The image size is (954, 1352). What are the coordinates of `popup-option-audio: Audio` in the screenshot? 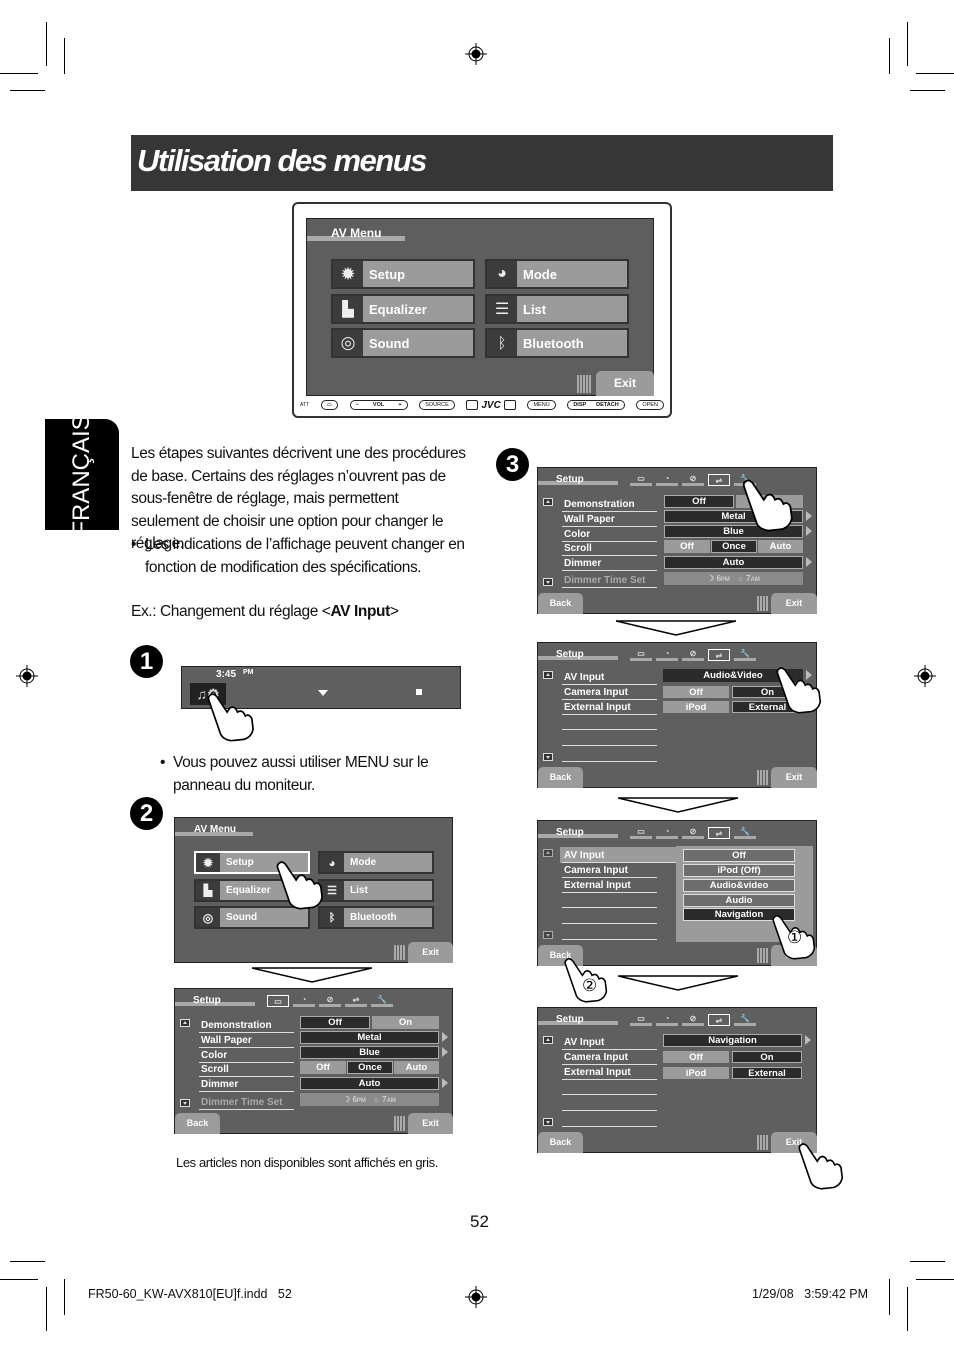 It's located at (739, 900).